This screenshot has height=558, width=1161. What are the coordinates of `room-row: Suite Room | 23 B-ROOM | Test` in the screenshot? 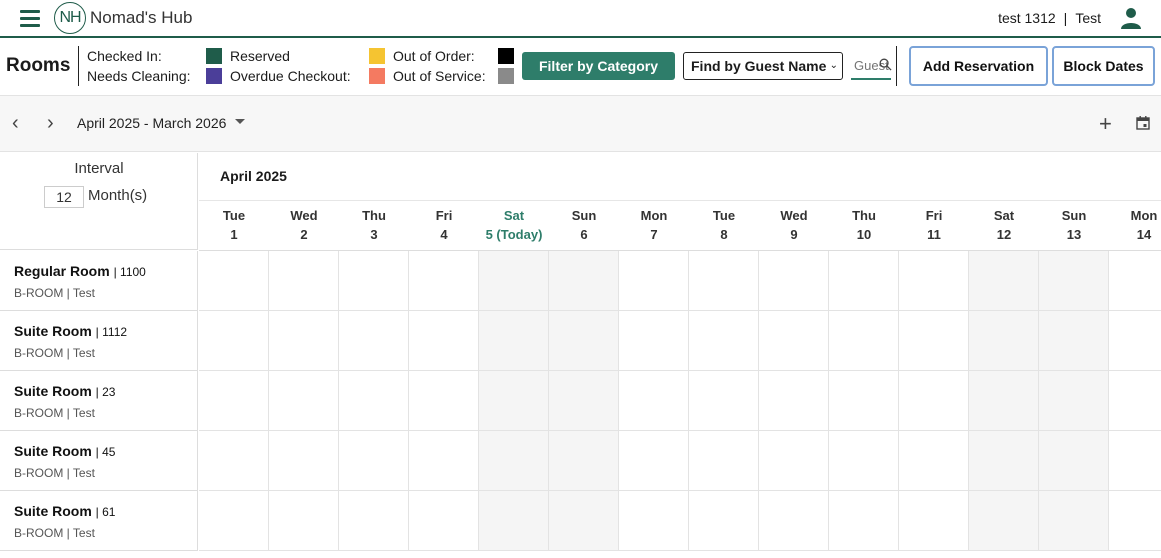 It's located at (99, 401).